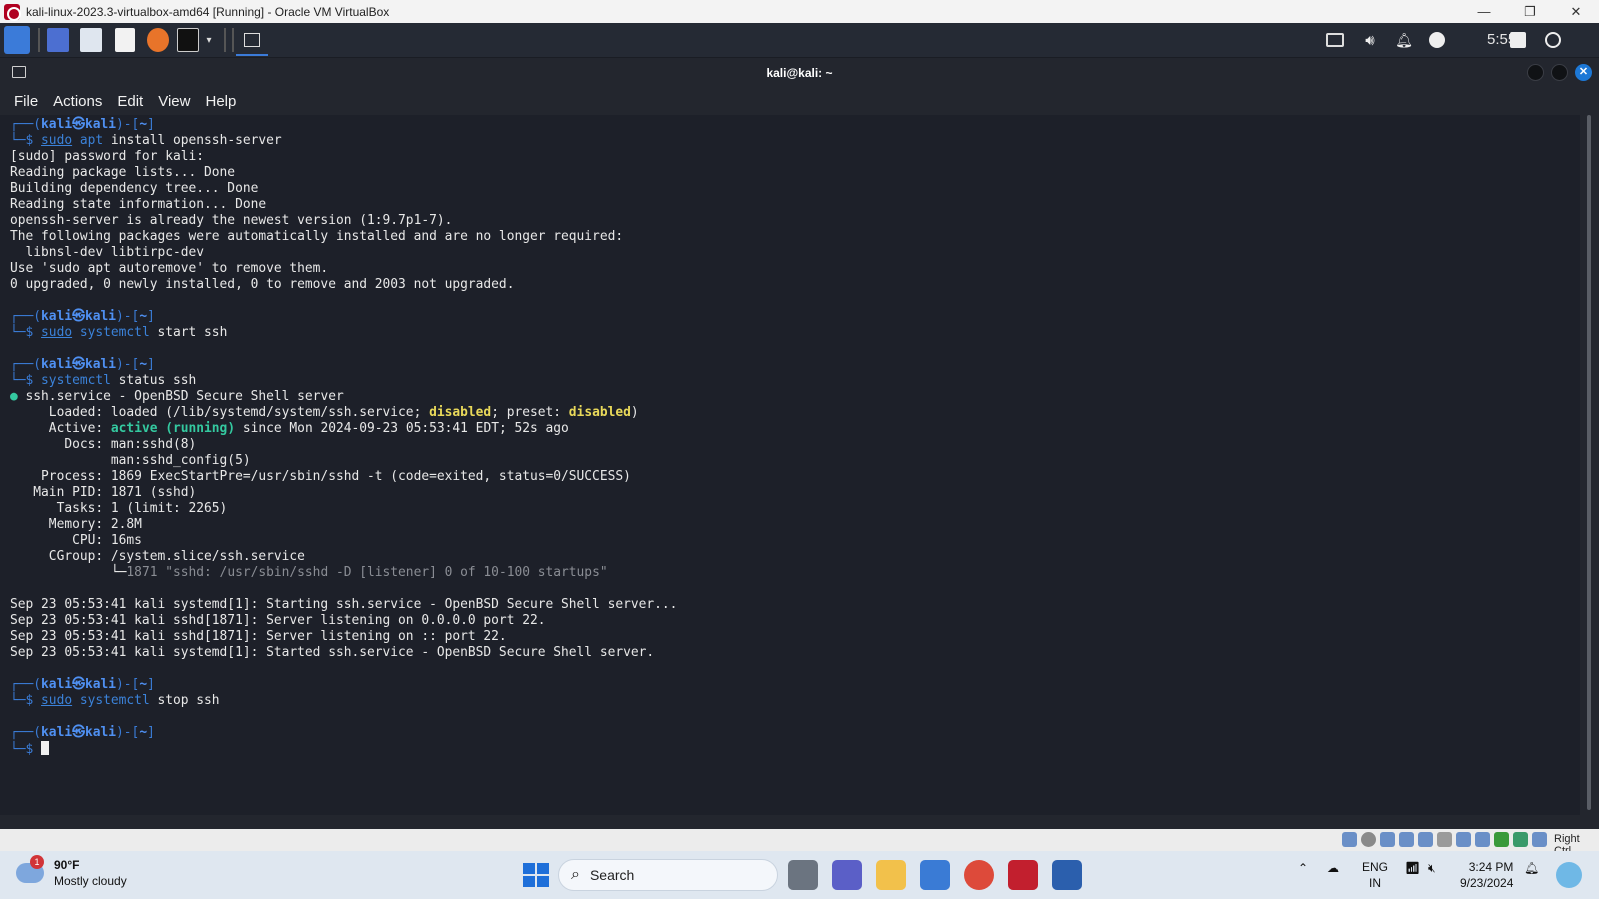 The image size is (1599, 899). Describe the element at coordinates (130, 460) in the screenshot. I see `output-line: man:sshd_config(5)` at that location.